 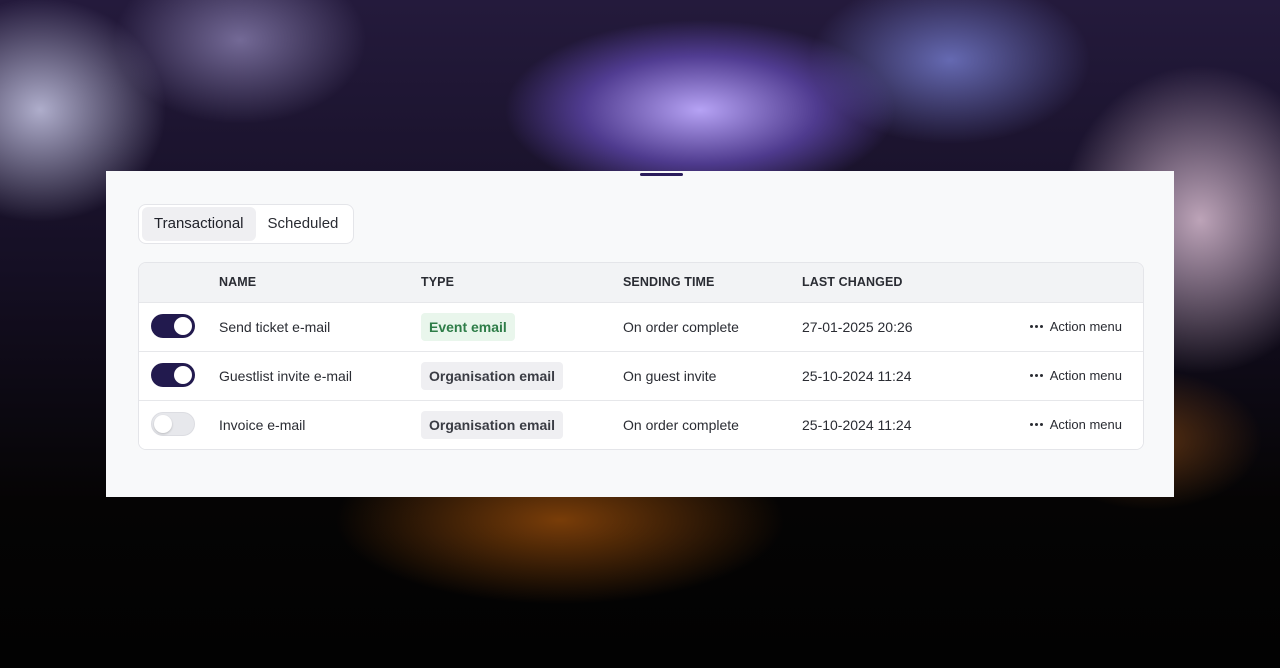 What do you see at coordinates (661, 174) in the screenshot?
I see `active-section-indicator` at bounding box center [661, 174].